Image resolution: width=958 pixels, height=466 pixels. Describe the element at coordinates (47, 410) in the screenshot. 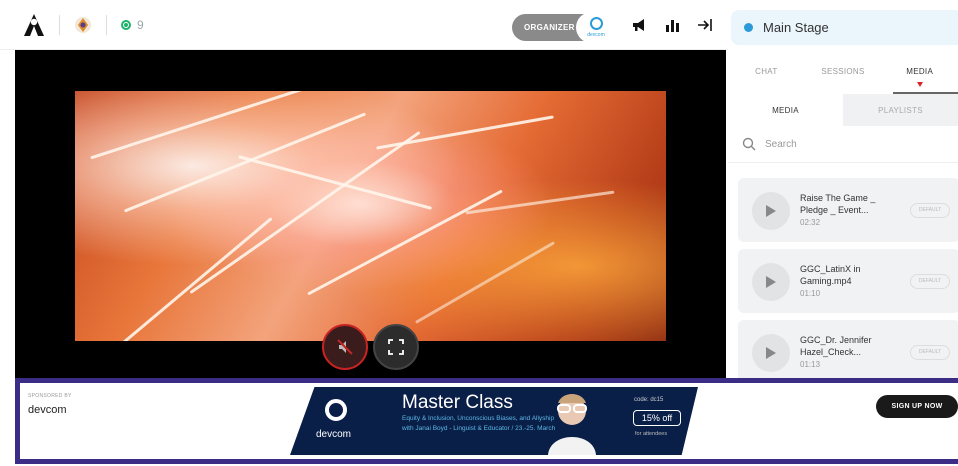

I see `sponsor-name: devcom` at that location.